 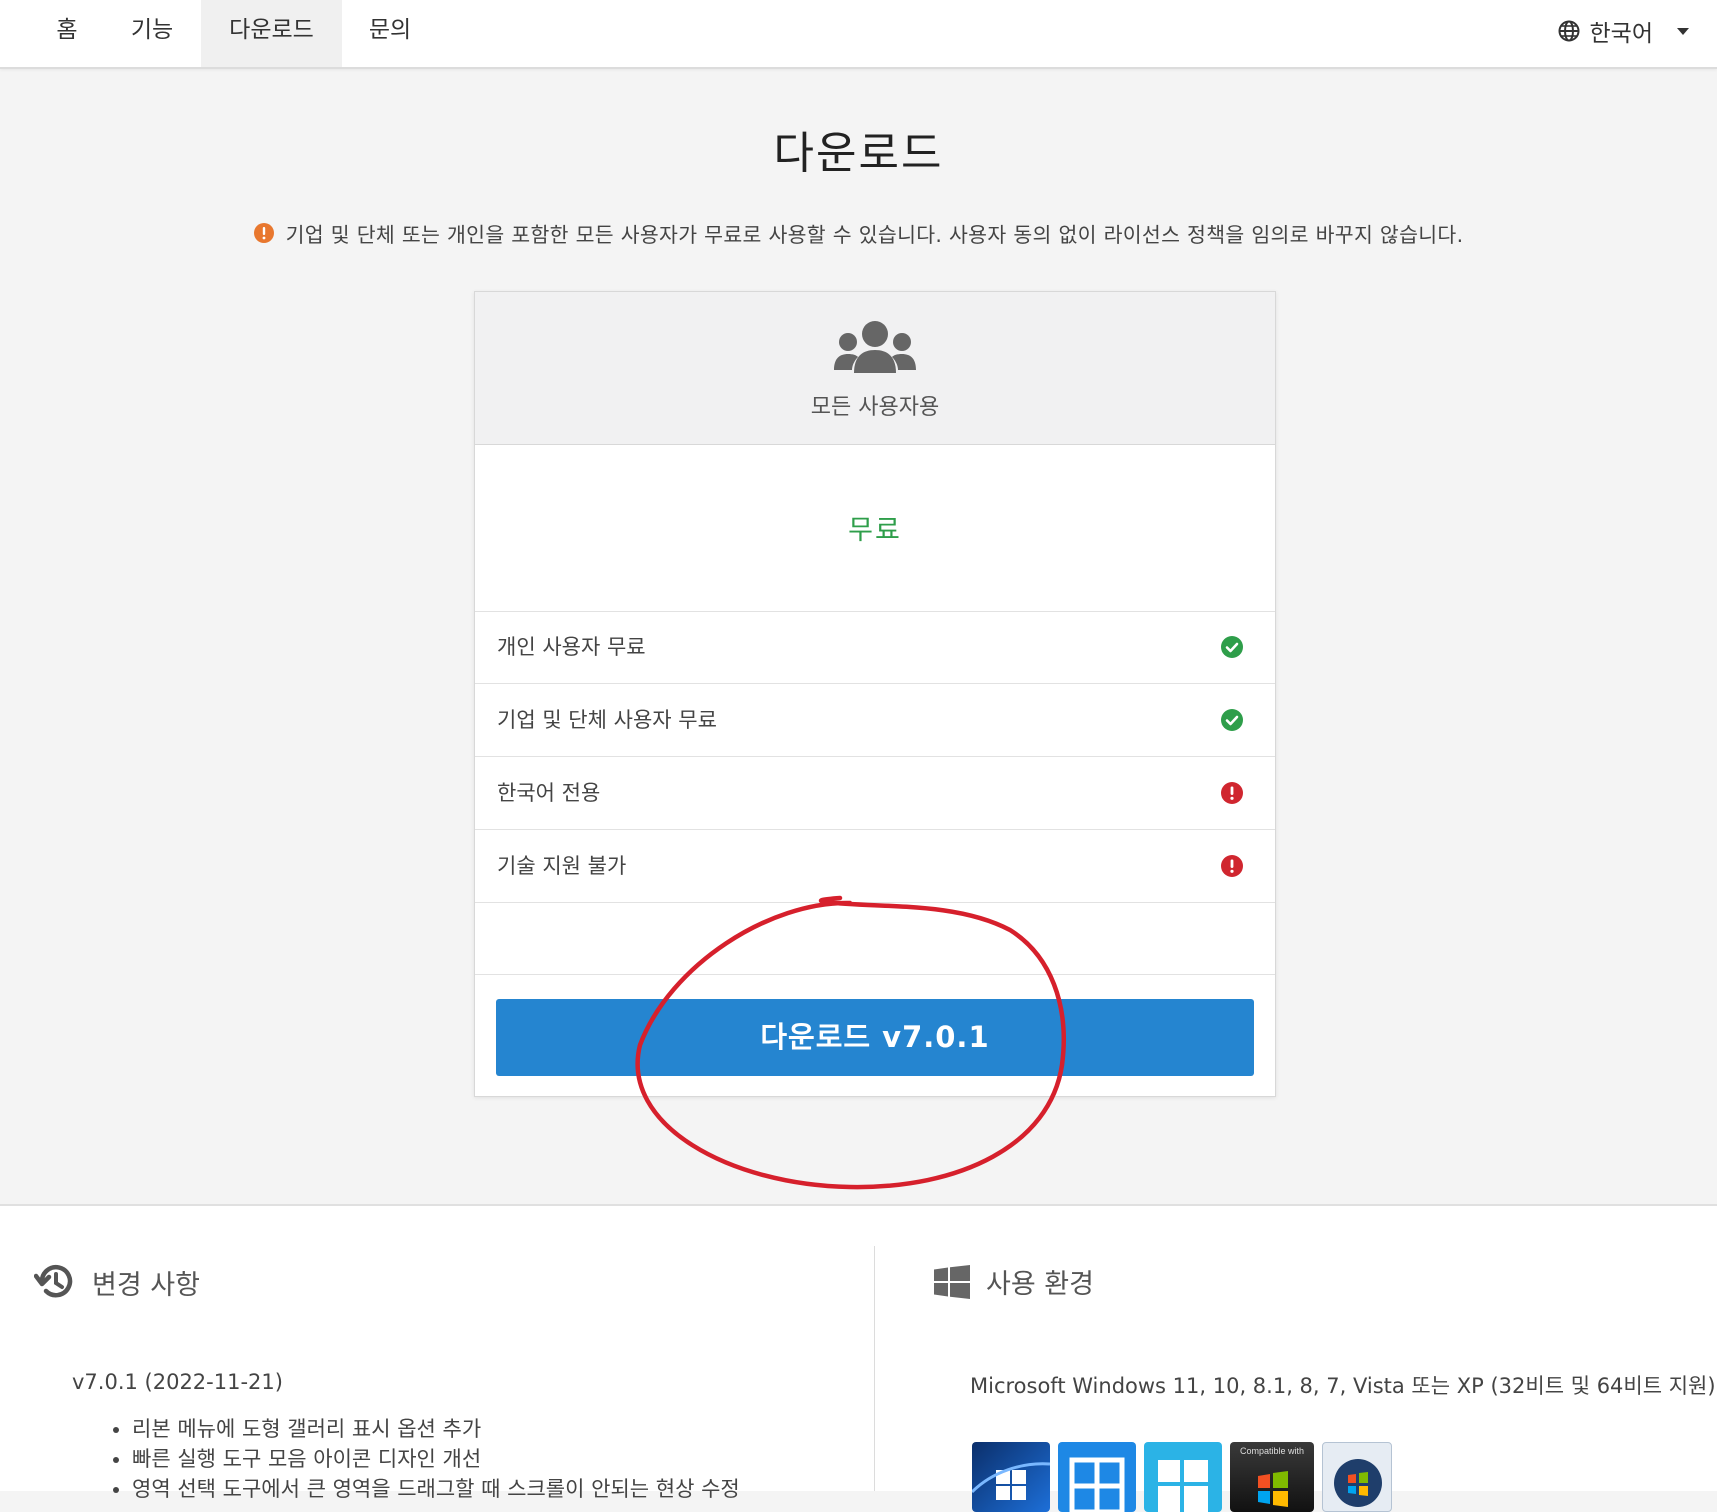 I want to click on requirements-title: 사용 환경, so click(x=1040, y=1284).